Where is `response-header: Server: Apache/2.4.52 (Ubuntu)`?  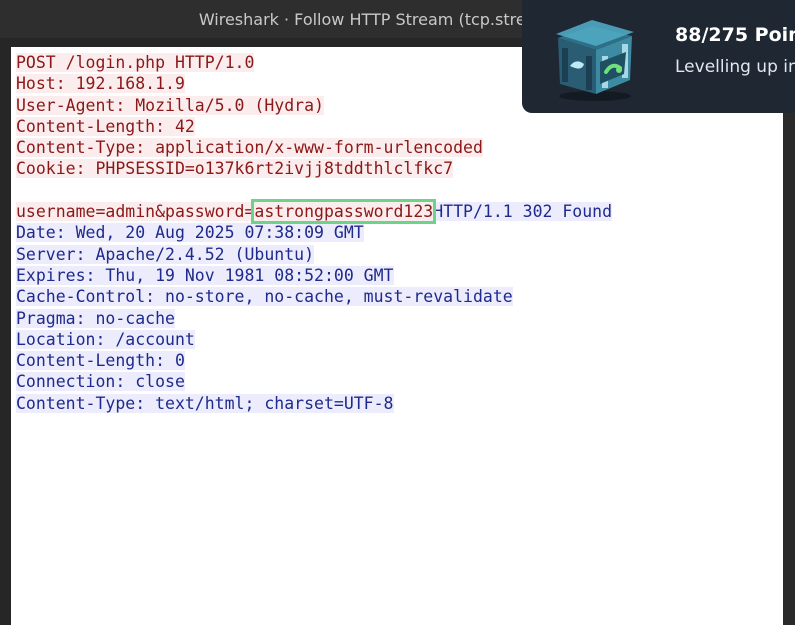 response-header: Server: Apache/2.4.52 (Ubuntu) is located at coordinates (314, 254).